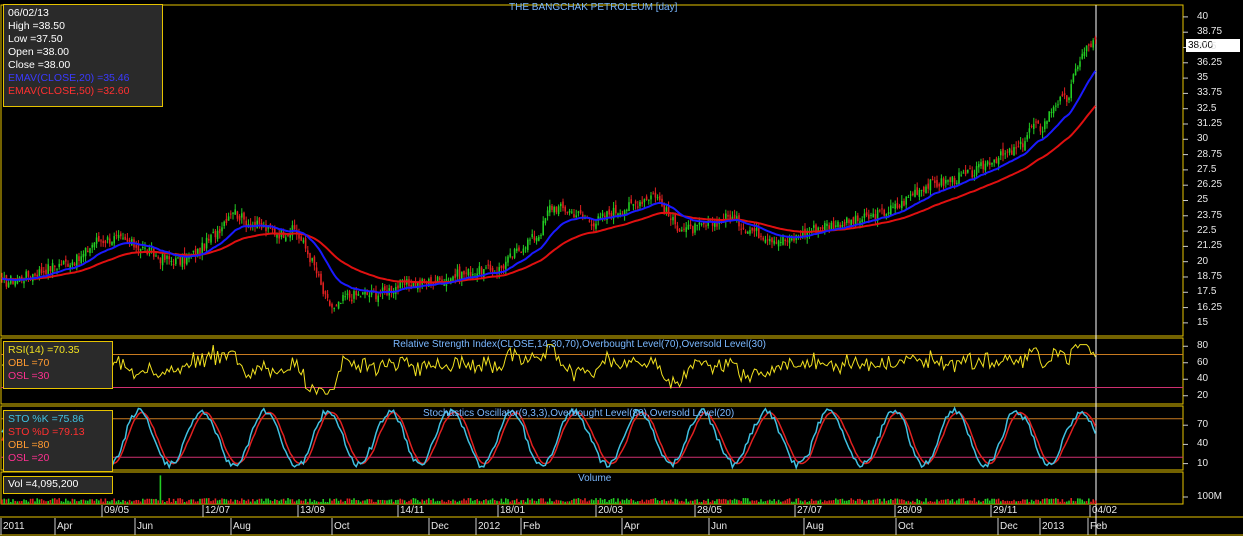  What do you see at coordinates (39, 65) in the screenshot?
I see `info-close: Close =38.00` at bounding box center [39, 65].